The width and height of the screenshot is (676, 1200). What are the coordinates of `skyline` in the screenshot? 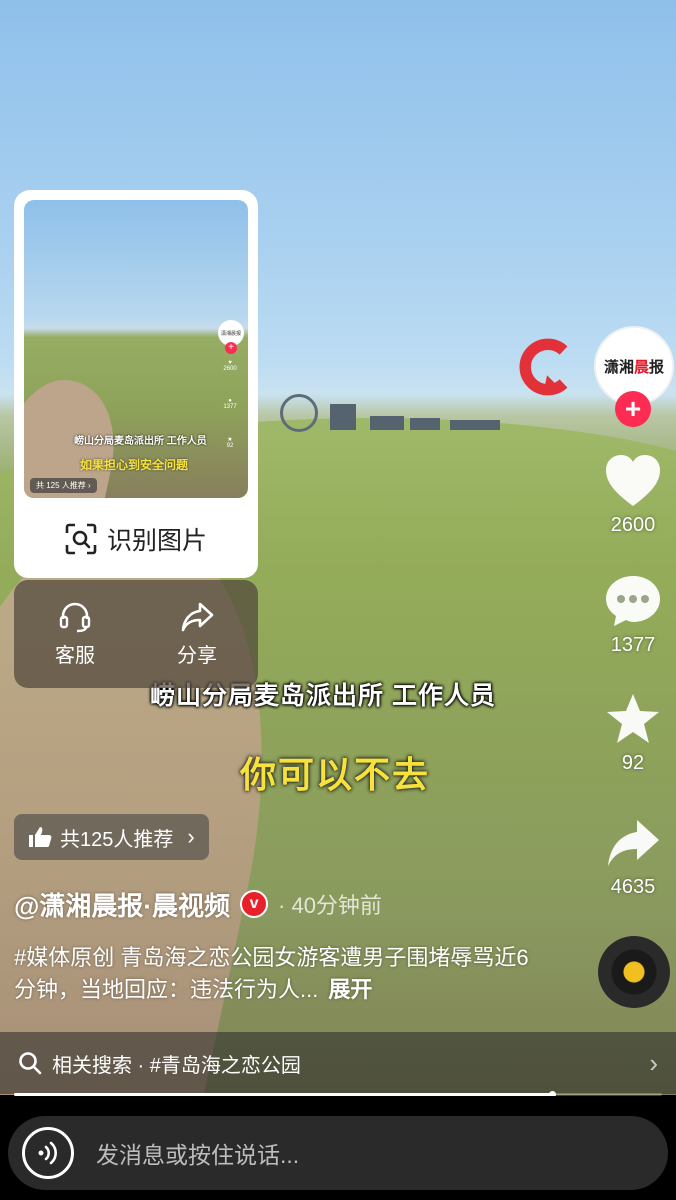 It's located at (390, 414).